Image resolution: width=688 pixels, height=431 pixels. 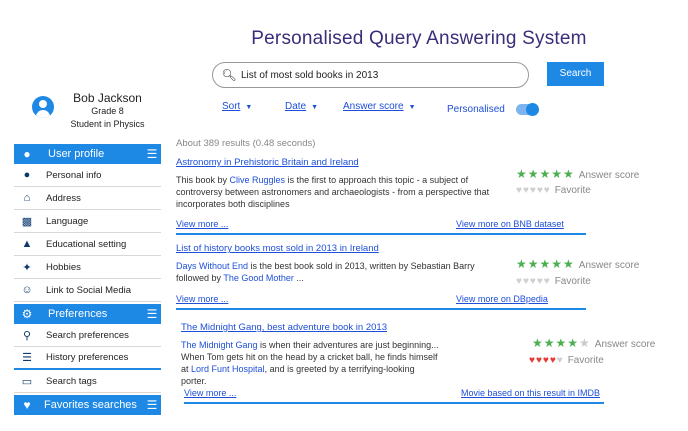 I want to click on favorites-header: ♥ Favorites searches ☰, so click(x=87, y=405).